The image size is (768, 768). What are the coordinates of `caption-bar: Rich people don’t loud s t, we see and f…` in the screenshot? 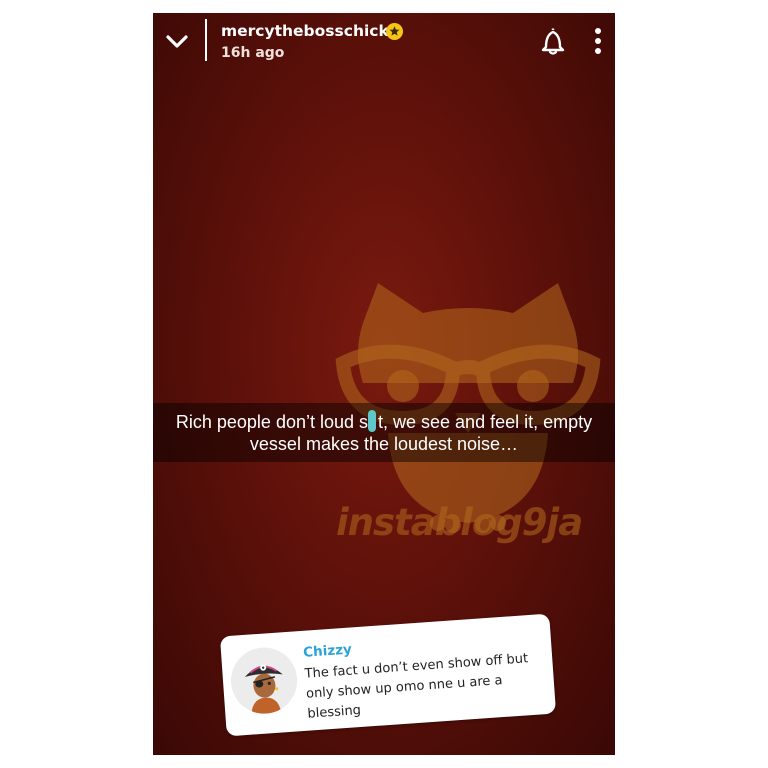 It's located at (384, 432).